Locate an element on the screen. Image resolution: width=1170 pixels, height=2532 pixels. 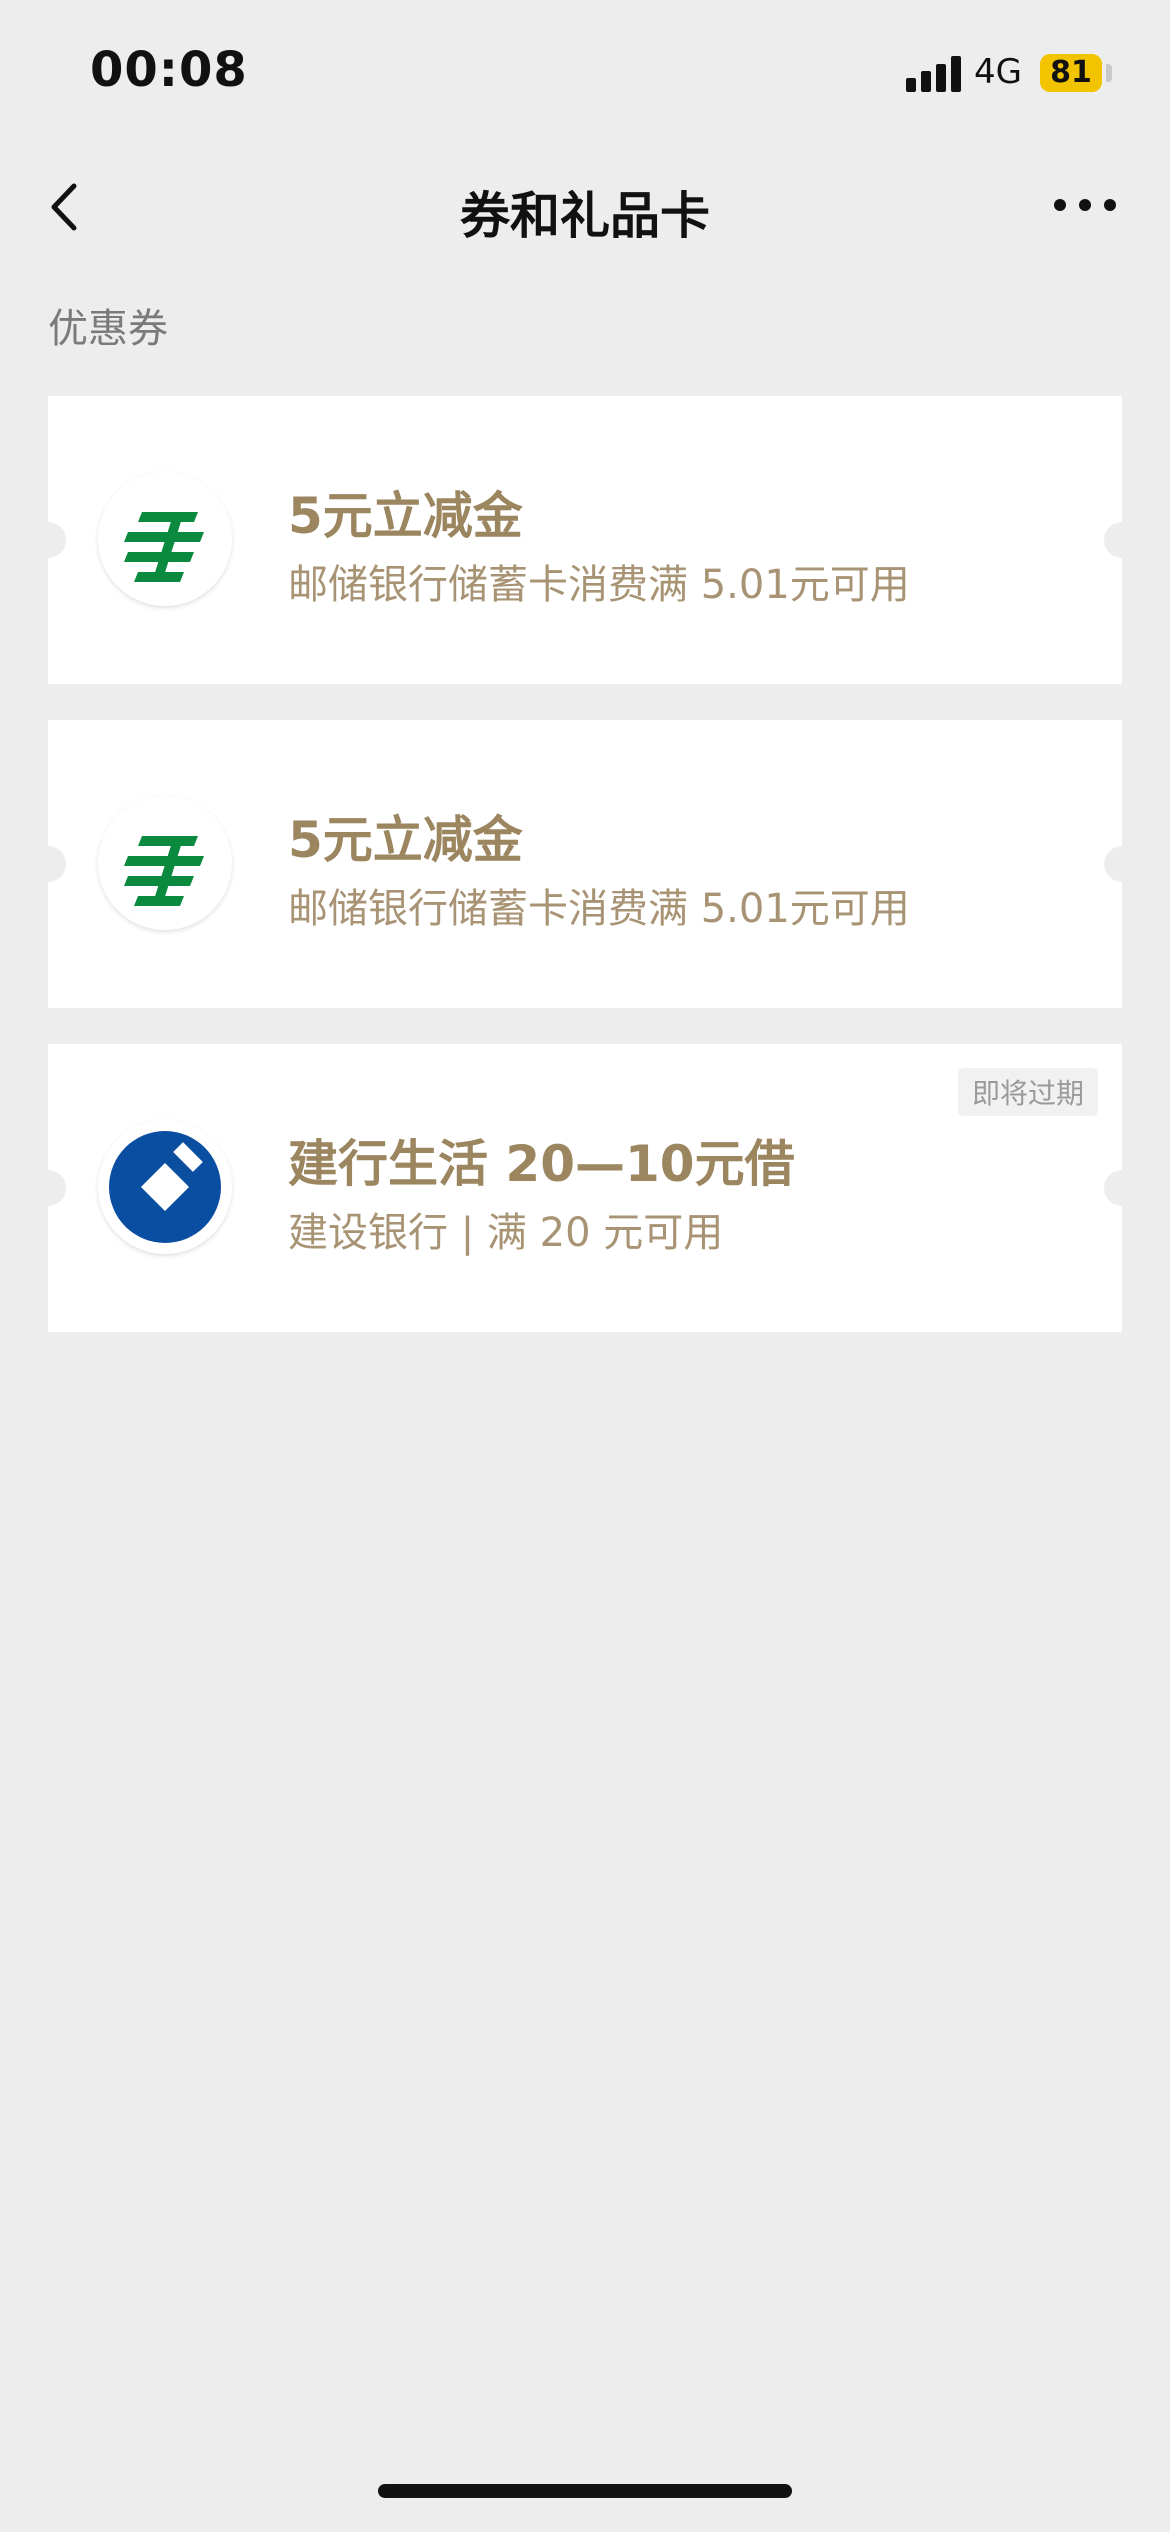
coupon-card: 即将过期 建行生活 20—10元借 建设银行 | 满 20 元可用 is located at coordinates (585, 1188).